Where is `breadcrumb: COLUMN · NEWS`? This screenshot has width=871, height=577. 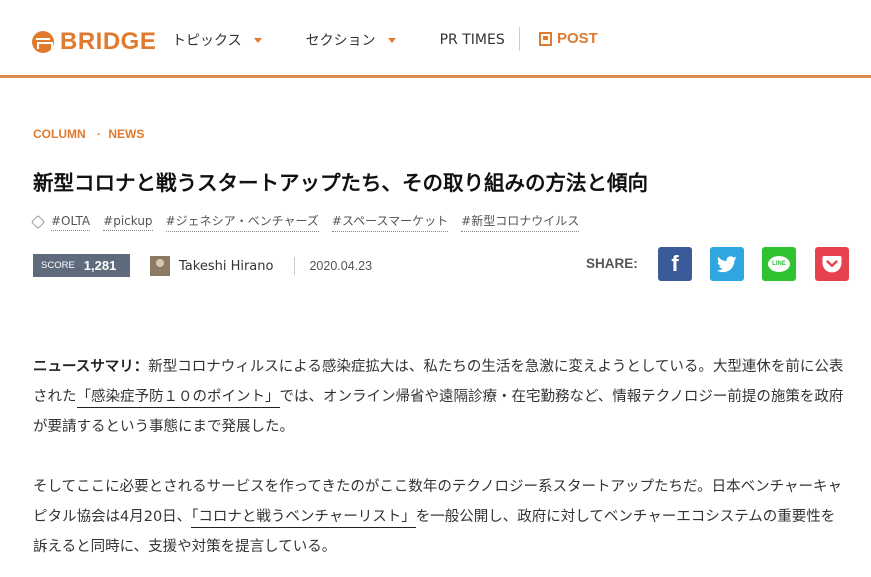
breadcrumb: COLUMN · NEWS is located at coordinates (88, 134).